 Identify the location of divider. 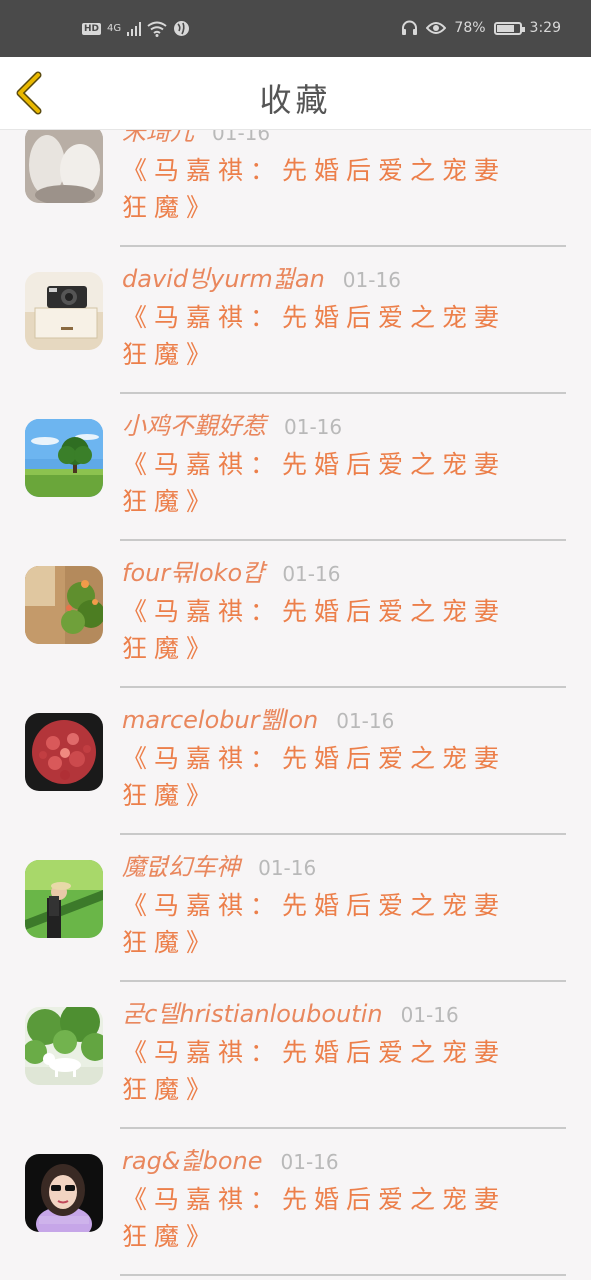
(343, 1275).